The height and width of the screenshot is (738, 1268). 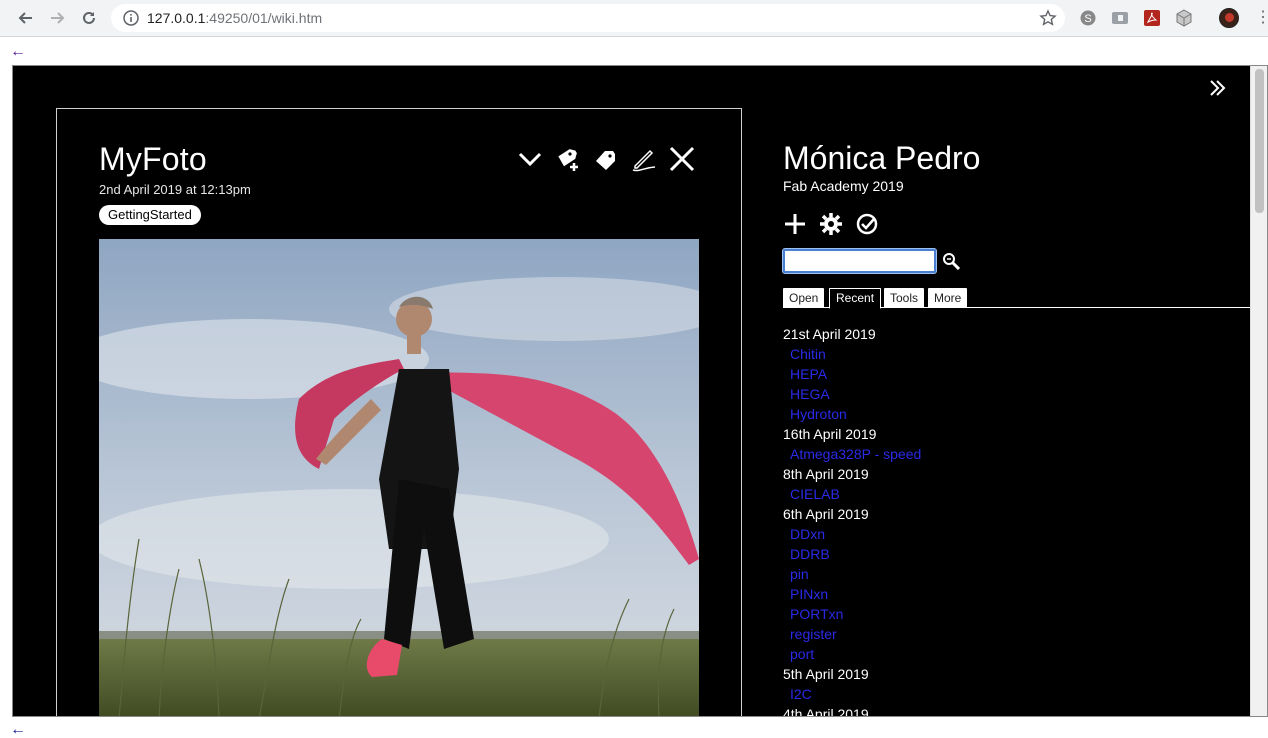 I want to click on recent-link: PORTxn, so click(x=1013, y=614).